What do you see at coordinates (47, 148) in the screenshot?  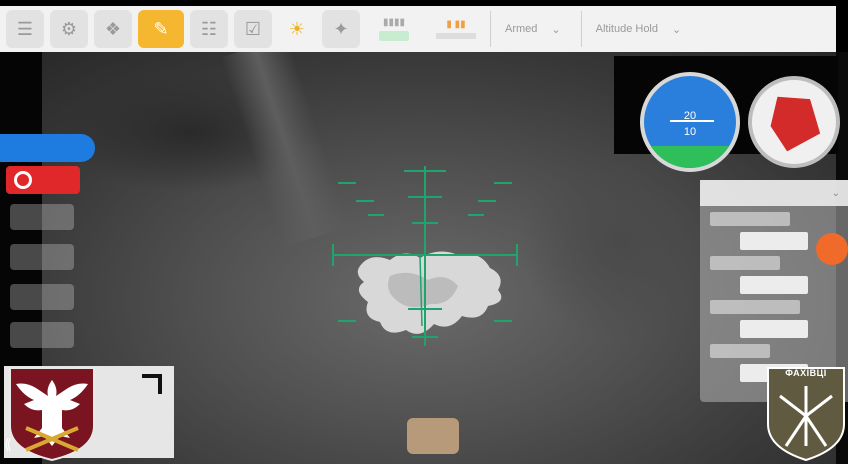 I see `mode-button` at bounding box center [47, 148].